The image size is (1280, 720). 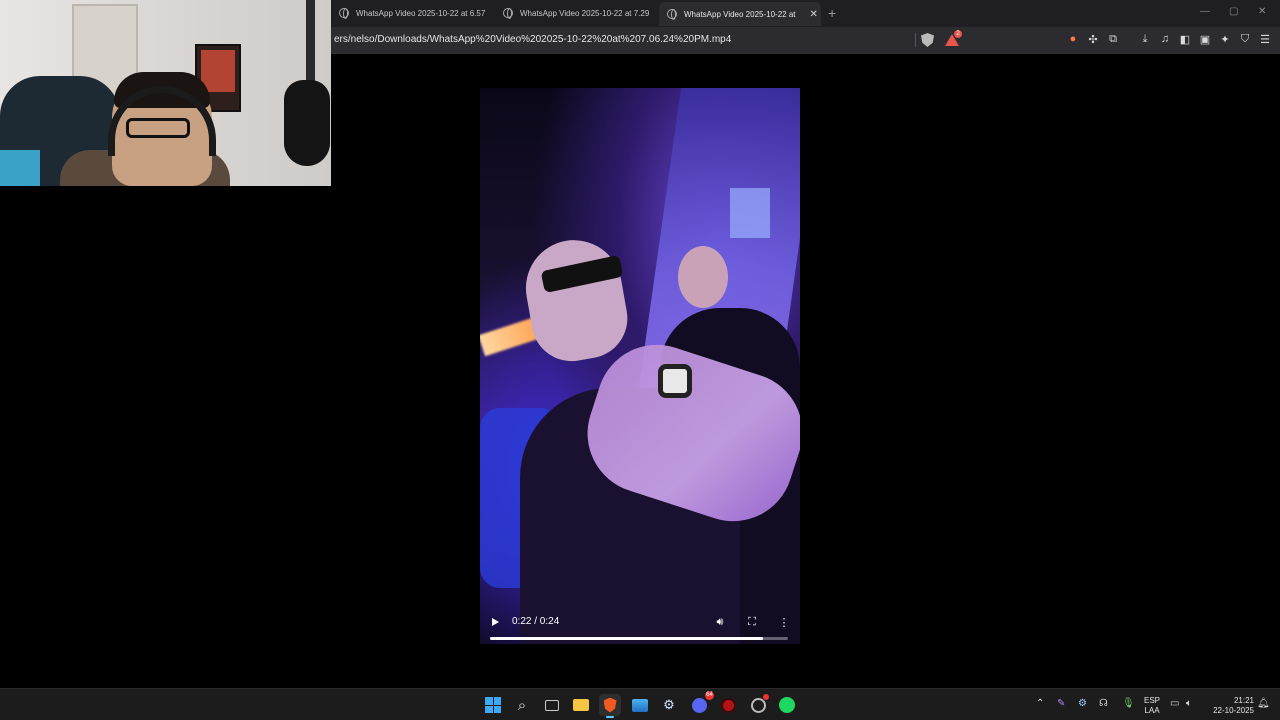 What do you see at coordinates (766, 697) in the screenshot?
I see `settings-notification-dot` at bounding box center [766, 697].